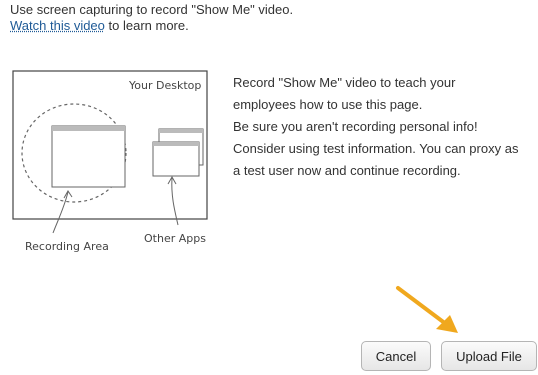 This screenshot has width=538, height=375. I want to click on recording-window, so click(88, 156).